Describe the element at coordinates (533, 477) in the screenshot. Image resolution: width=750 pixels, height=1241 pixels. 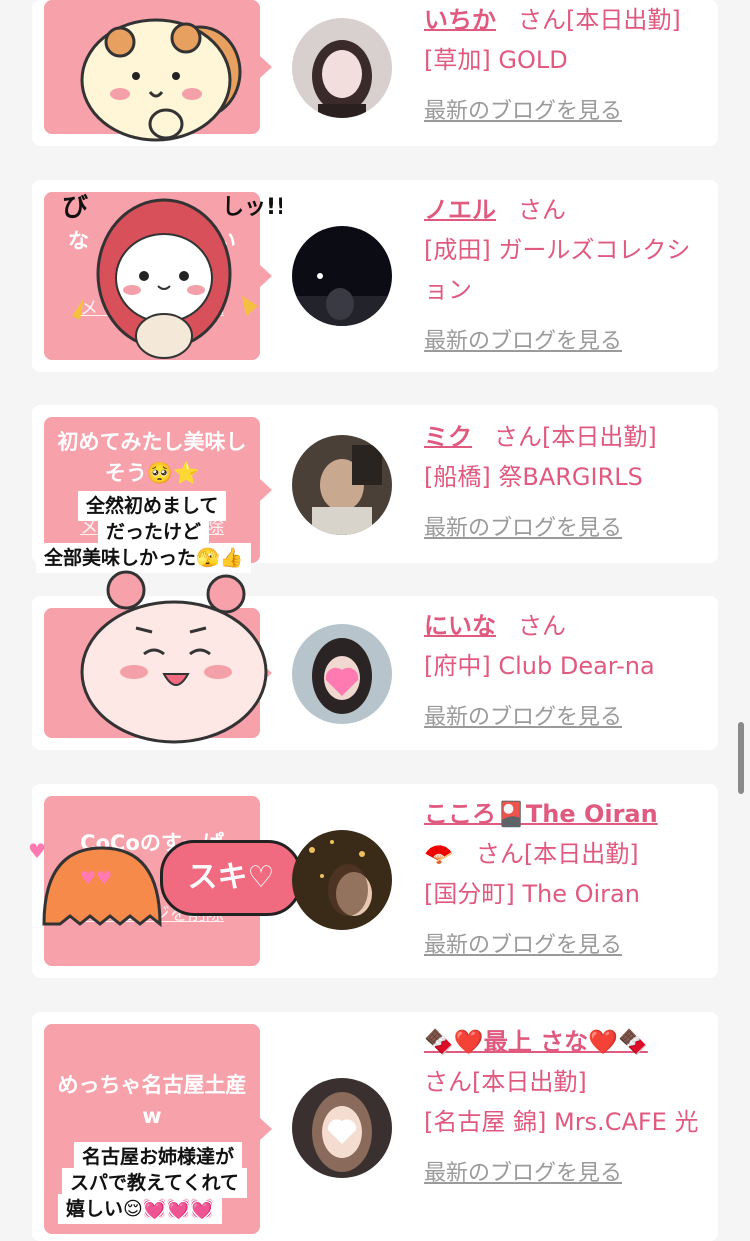
I see `store-label: [船橋] 祭BARGIRLS` at that location.